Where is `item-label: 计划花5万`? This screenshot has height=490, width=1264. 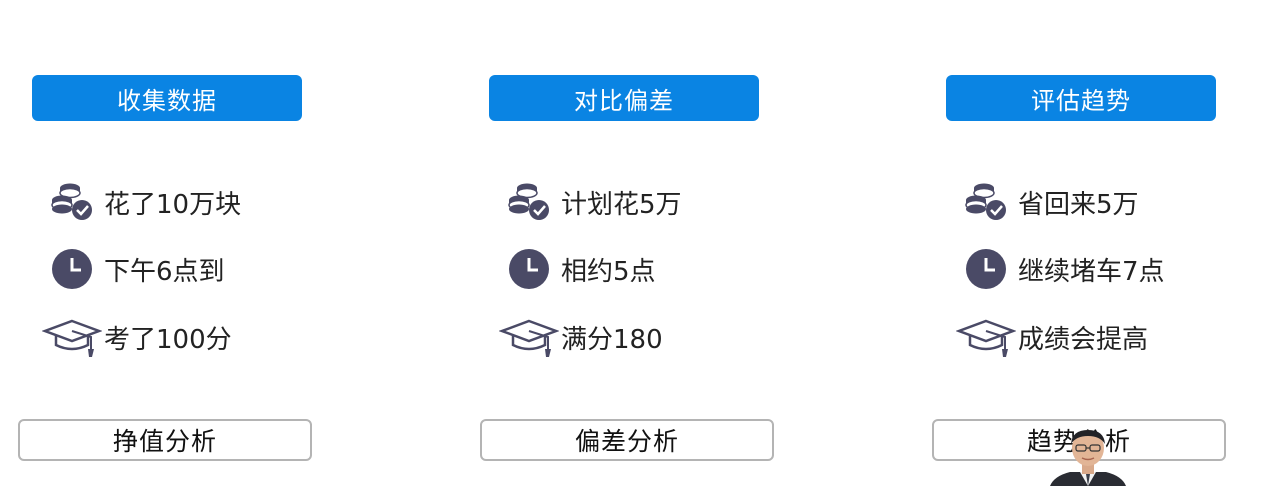 item-label: 计划花5万 is located at coordinates (621, 204).